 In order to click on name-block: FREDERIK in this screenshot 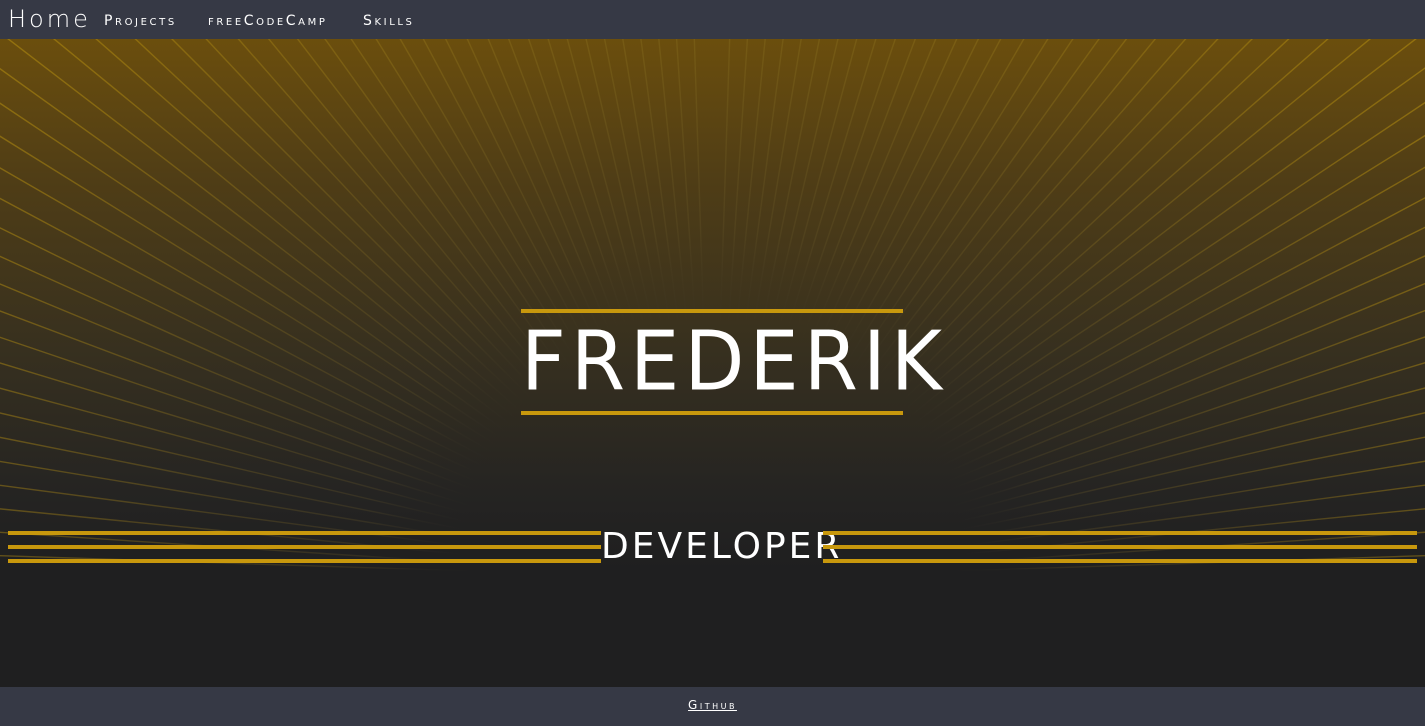, I will do `click(734, 362)`.